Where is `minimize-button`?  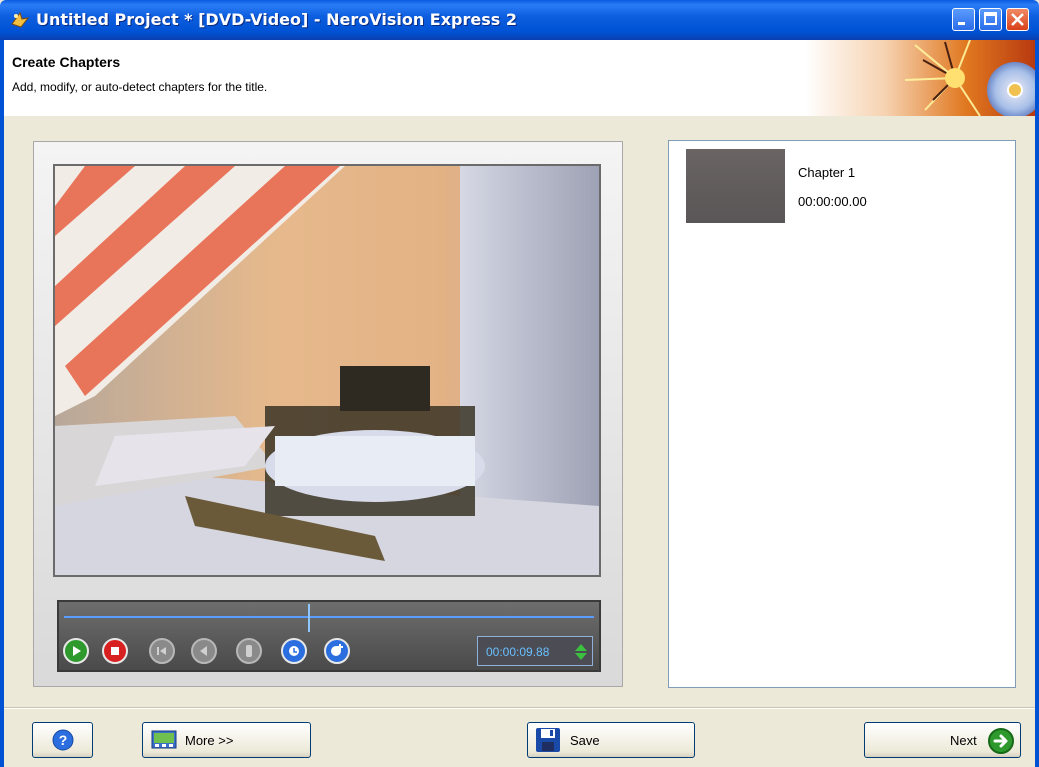 minimize-button is located at coordinates (963, 19).